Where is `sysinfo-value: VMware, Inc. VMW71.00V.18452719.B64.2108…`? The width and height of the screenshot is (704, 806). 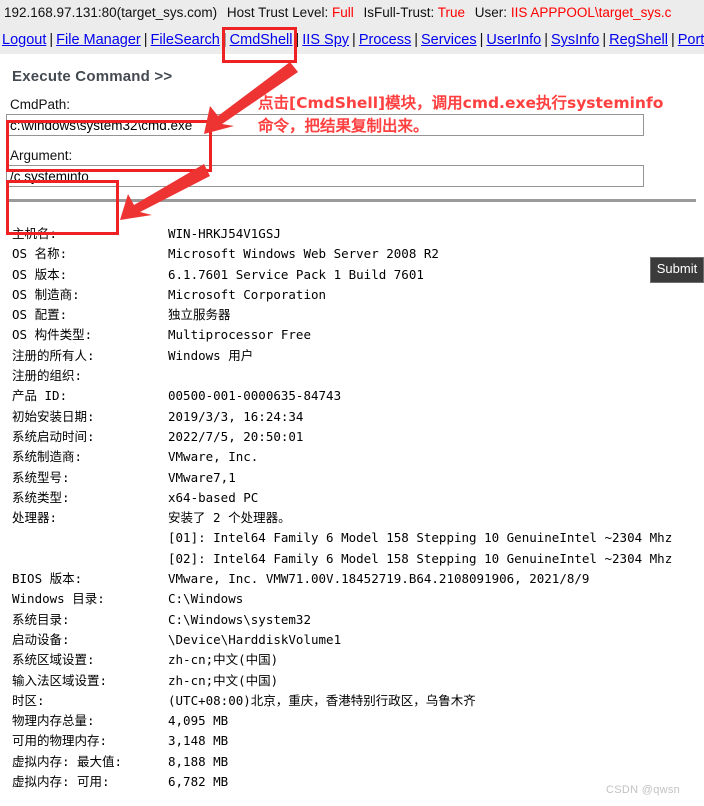
sysinfo-value: VMware, Inc. VMW71.00V.18452719.B64.2108… is located at coordinates (379, 579).